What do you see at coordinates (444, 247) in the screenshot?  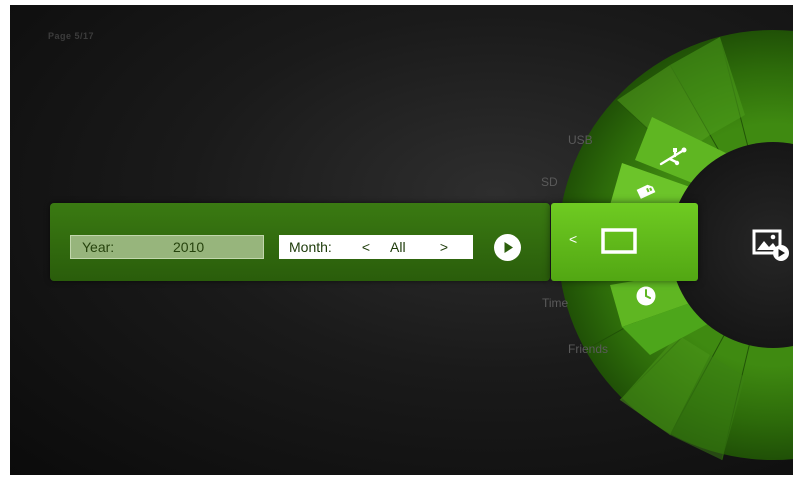 I see `month-next-button: >` at bounding box center [444, 247].